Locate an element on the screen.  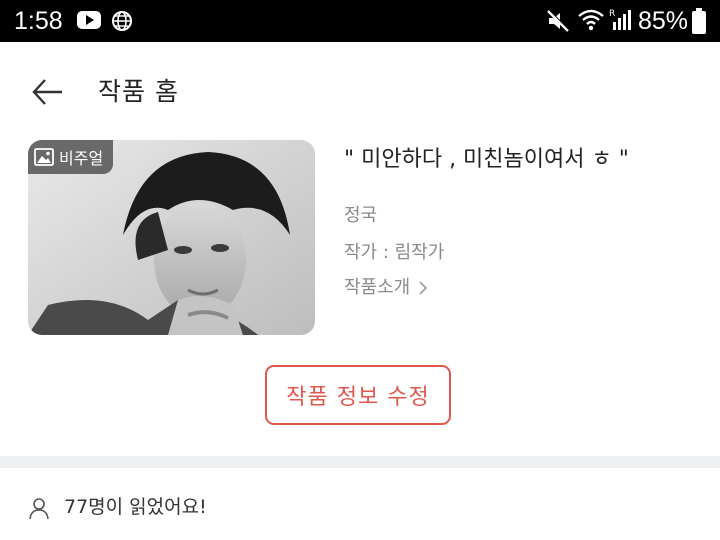
person-icon is located at coordinates (39, 509).